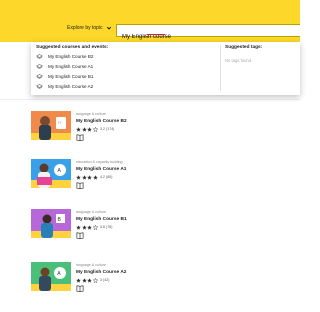  I want to click on course-rating: 4.2 (65), so click(94, 177).